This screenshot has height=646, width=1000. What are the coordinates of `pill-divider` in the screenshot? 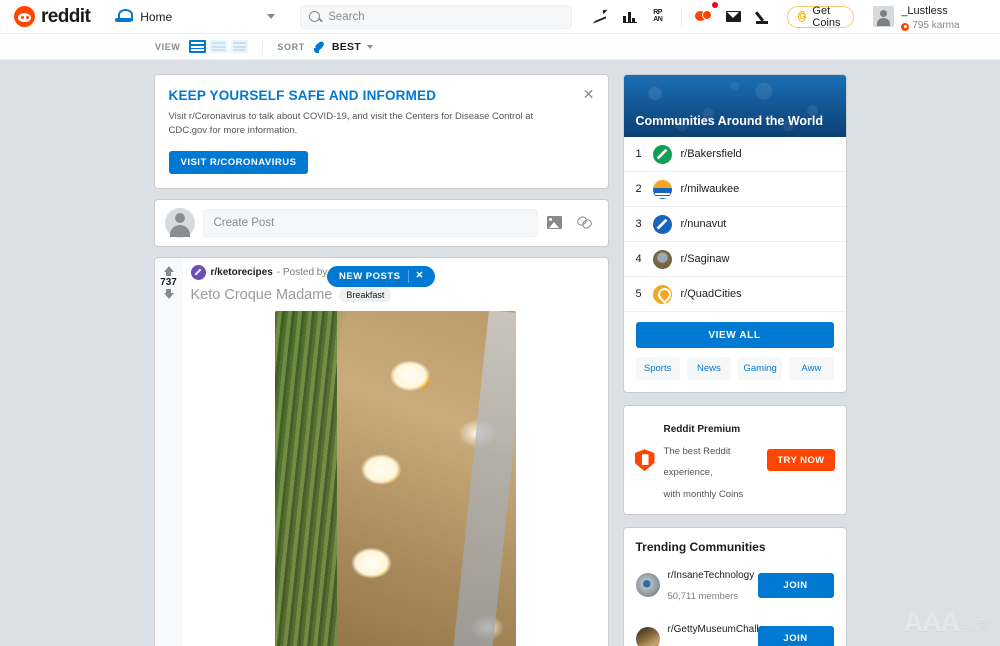 It's located at (408, 276).